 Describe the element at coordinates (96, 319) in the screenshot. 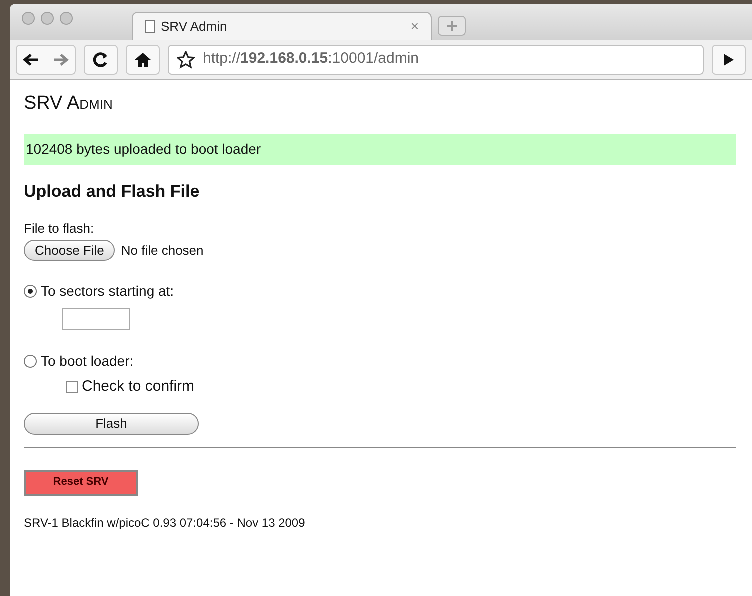

I see `address-field` at that location.